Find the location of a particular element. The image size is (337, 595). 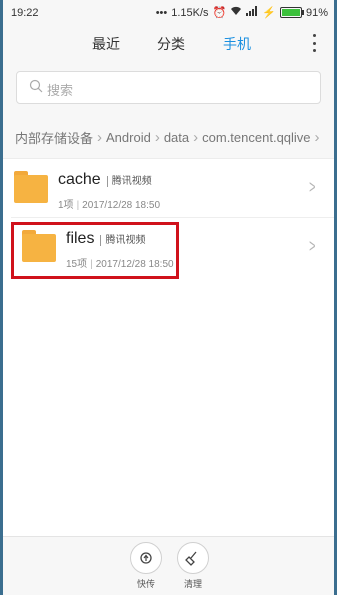

transfer-label: 快传 is located at coordinates (145, 584).